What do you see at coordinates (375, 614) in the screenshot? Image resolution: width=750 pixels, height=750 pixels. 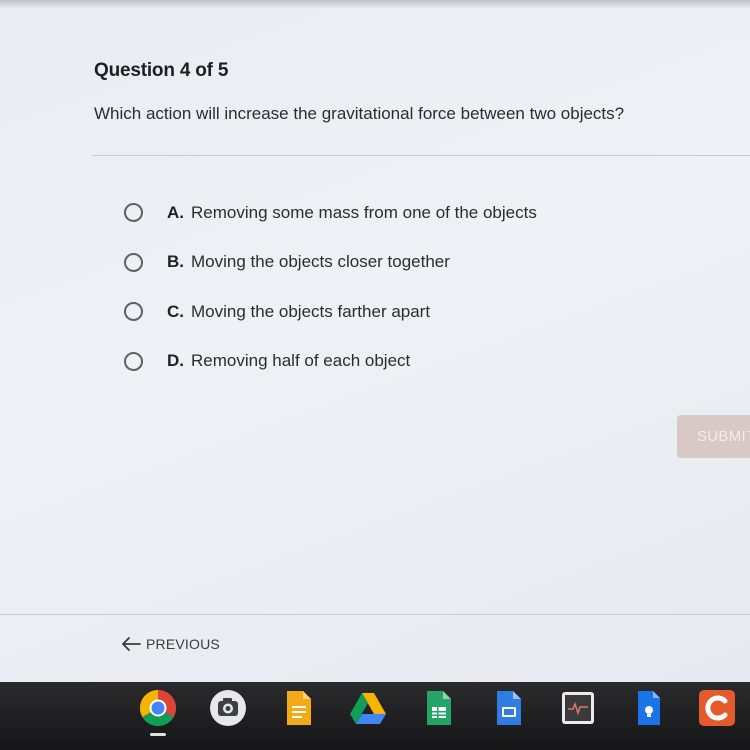 I see `footer-divider` at bounding box center [375, 614].